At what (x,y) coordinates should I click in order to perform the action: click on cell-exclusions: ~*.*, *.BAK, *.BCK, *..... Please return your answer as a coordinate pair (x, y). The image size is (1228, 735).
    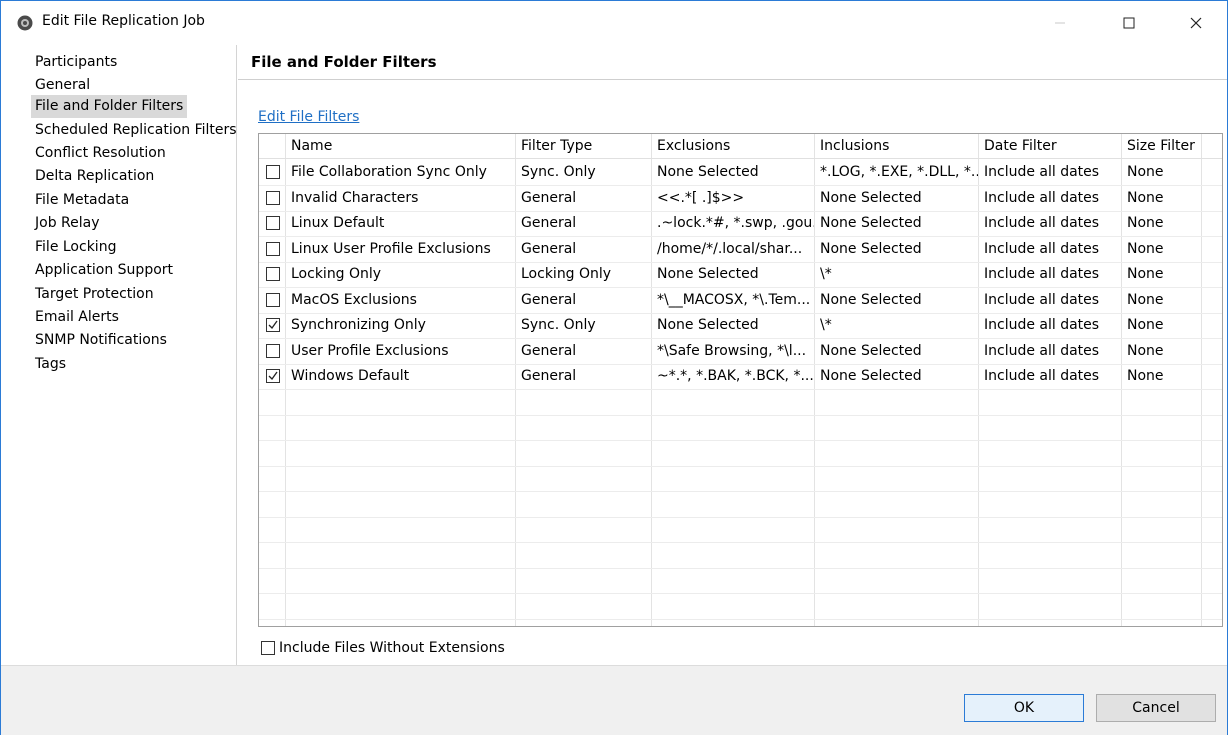
    Looking at the image, I should click on (735, 376).